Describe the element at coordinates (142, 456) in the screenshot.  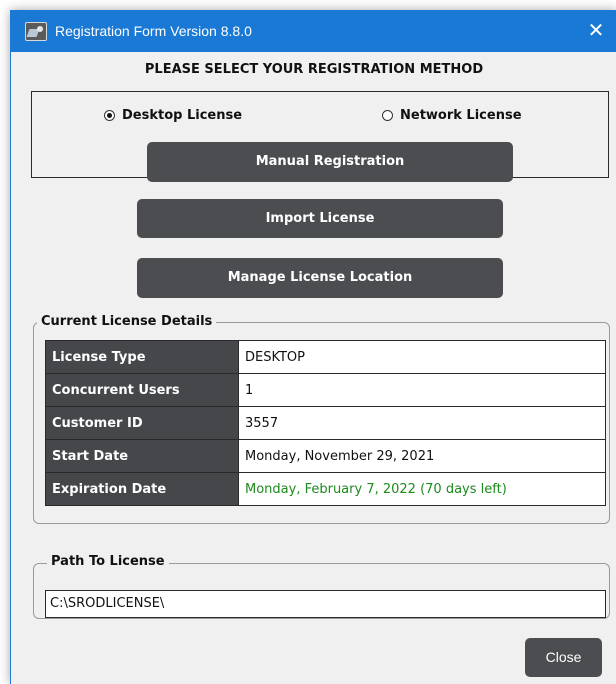
I see `start-date-label: Start Date` at that location.